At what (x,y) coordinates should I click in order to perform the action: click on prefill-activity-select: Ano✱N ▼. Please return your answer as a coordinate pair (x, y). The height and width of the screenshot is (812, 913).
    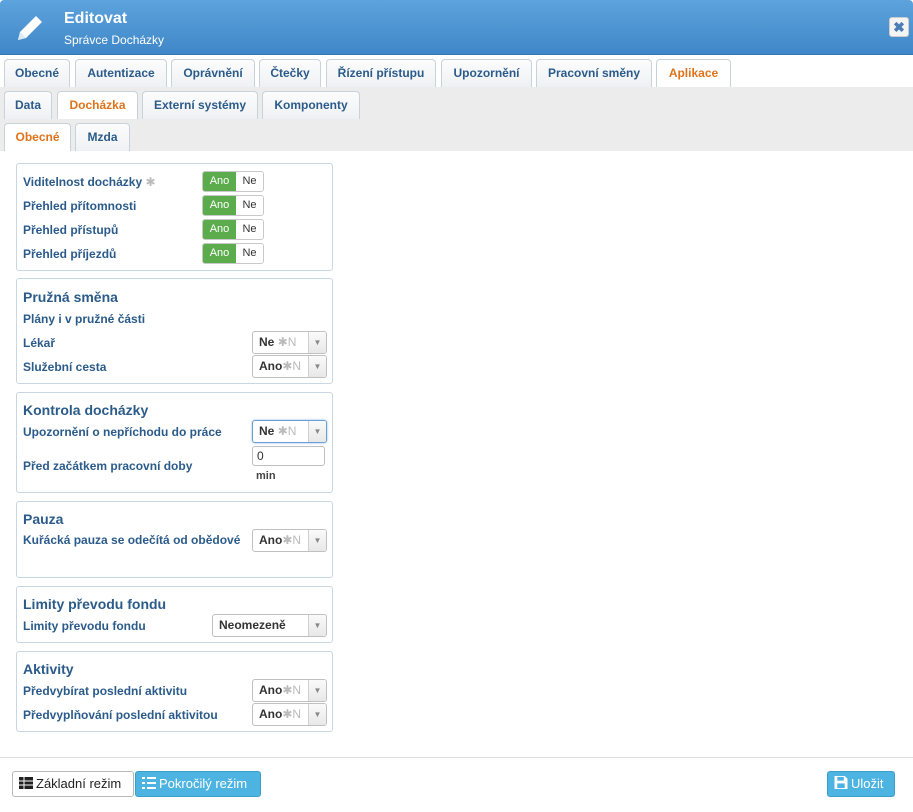
    Looking at the image, I should click on (289, 714).